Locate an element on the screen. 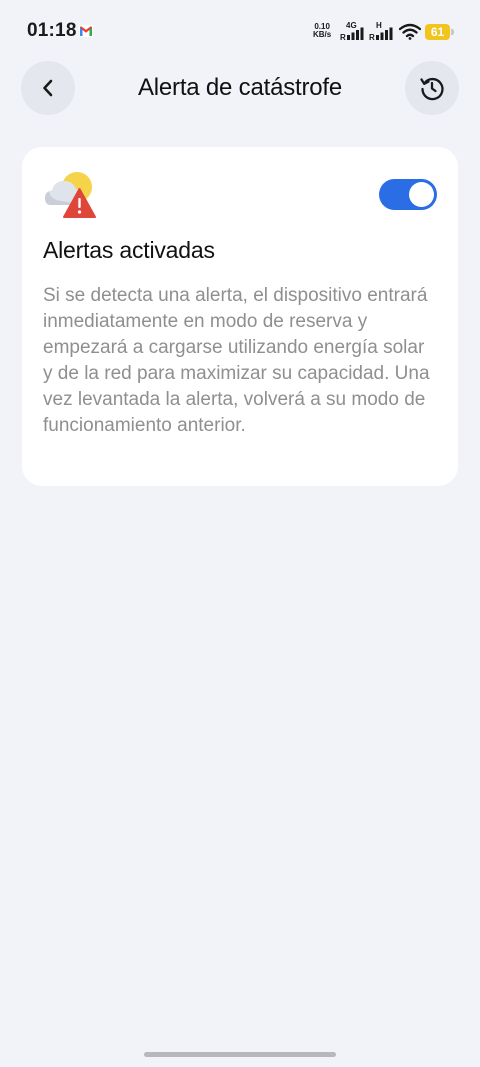 This screenshot has width=480, height=1067. back-button is located at coordinates (48, 88).